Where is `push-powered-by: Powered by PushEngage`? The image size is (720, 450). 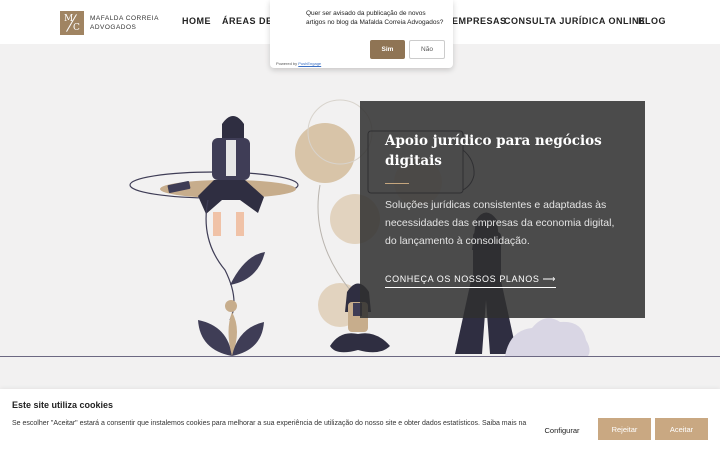 push-powered-by: Powered by PushEngage is located at coordinates (298, 63).